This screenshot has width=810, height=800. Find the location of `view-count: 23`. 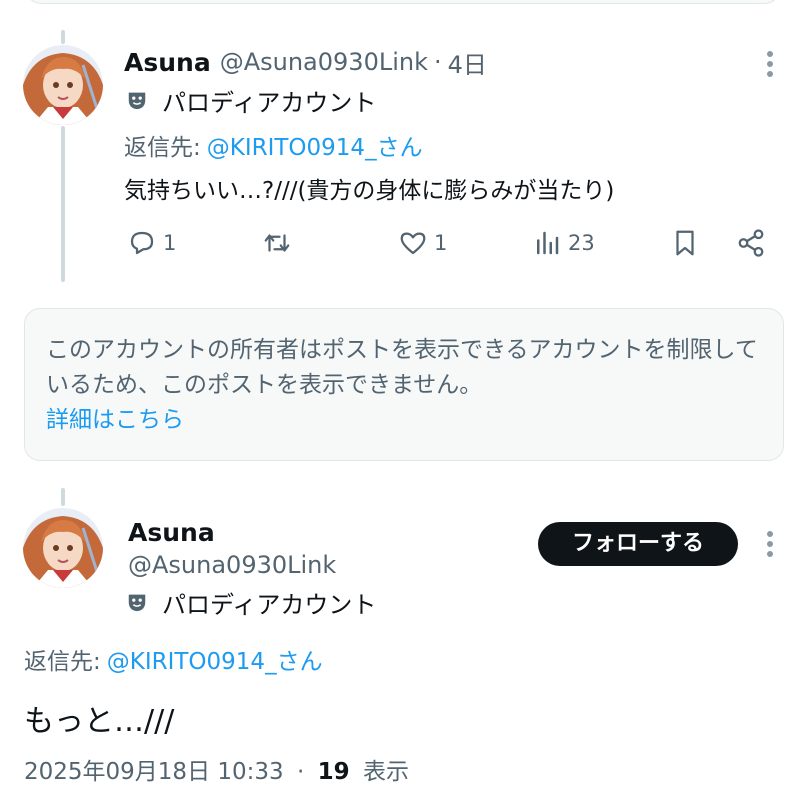

view-count: 23 is located at coordinates (581, 243).